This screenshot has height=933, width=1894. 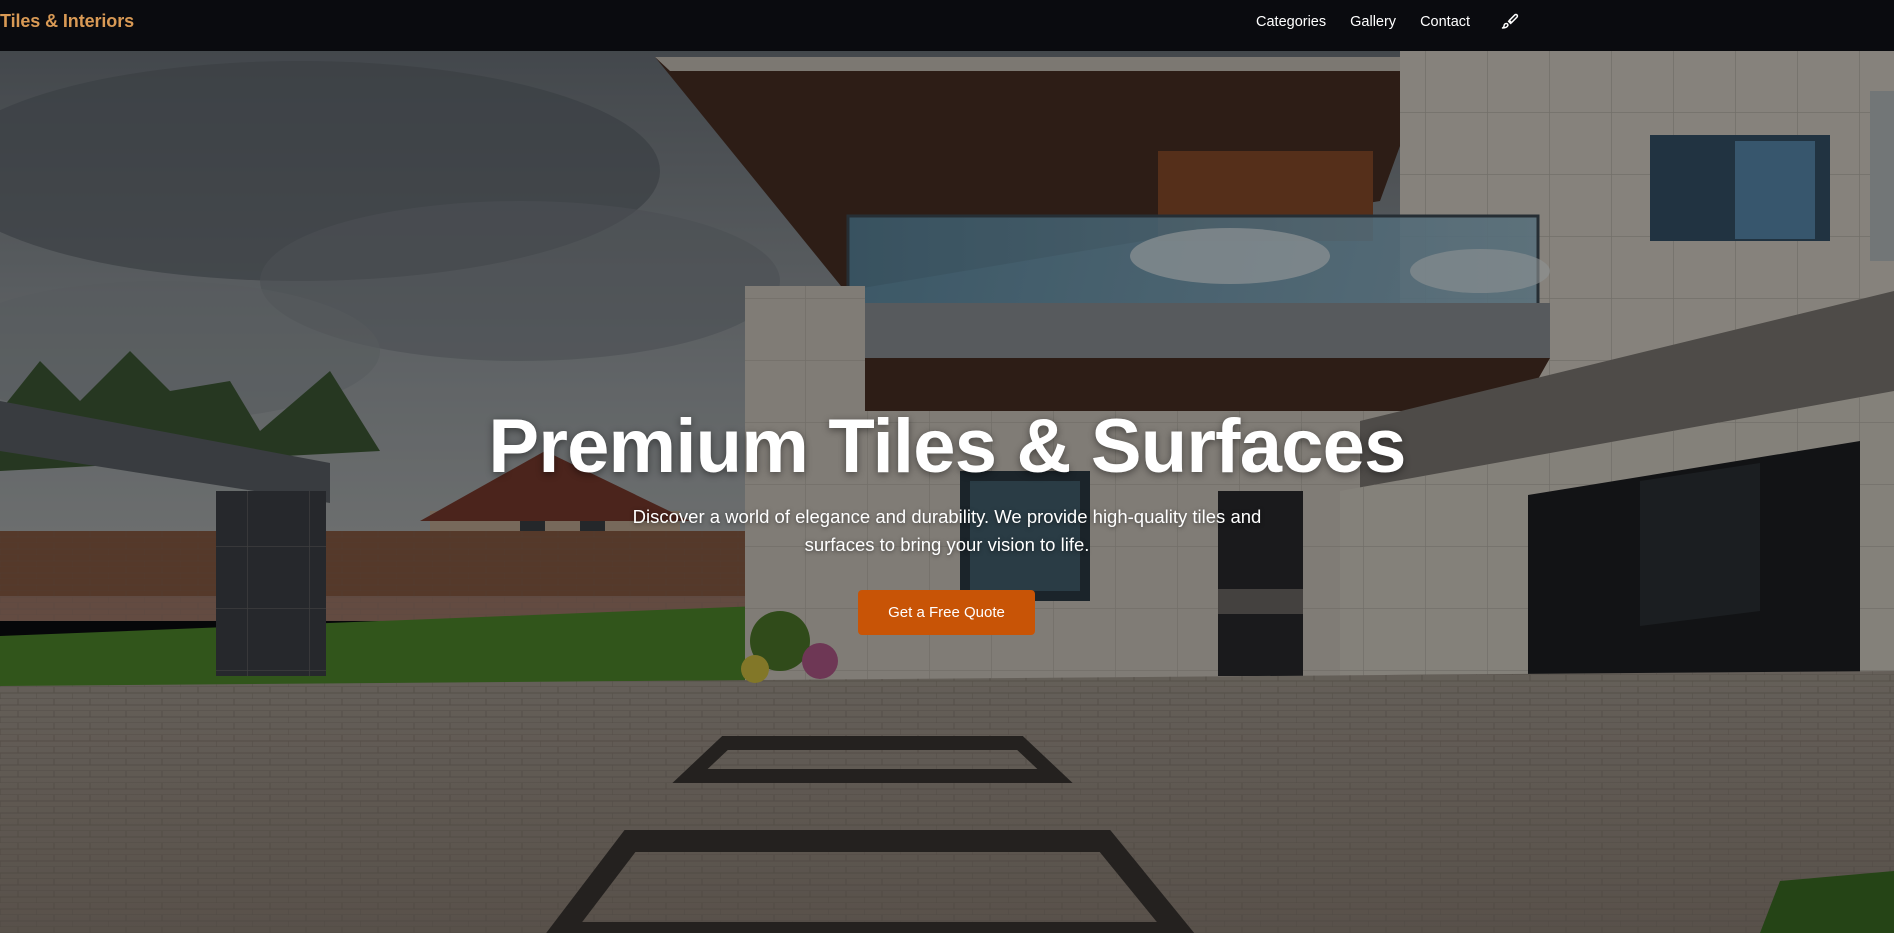 I want to click on get-quote-button: Get a Free Quote, so click(x=946, y=612).